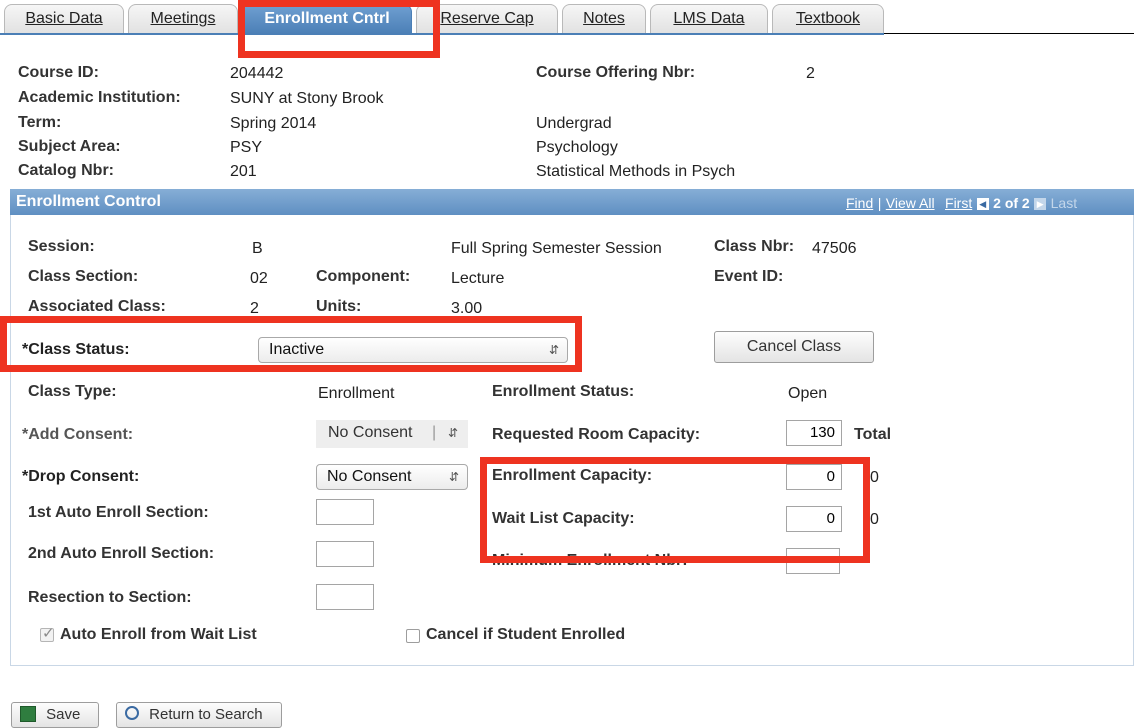 This screenshot has width=1134, height=728. I want to click on panel-nav: Find | View All First ◀ 2 of 2 ▶ Last, so click(961, 204).